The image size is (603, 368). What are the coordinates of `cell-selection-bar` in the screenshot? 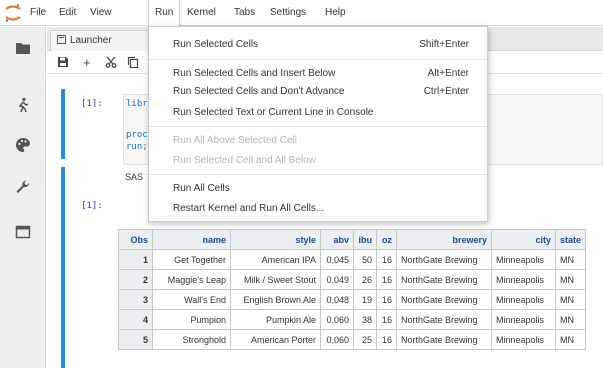 It's located at (63, 124).